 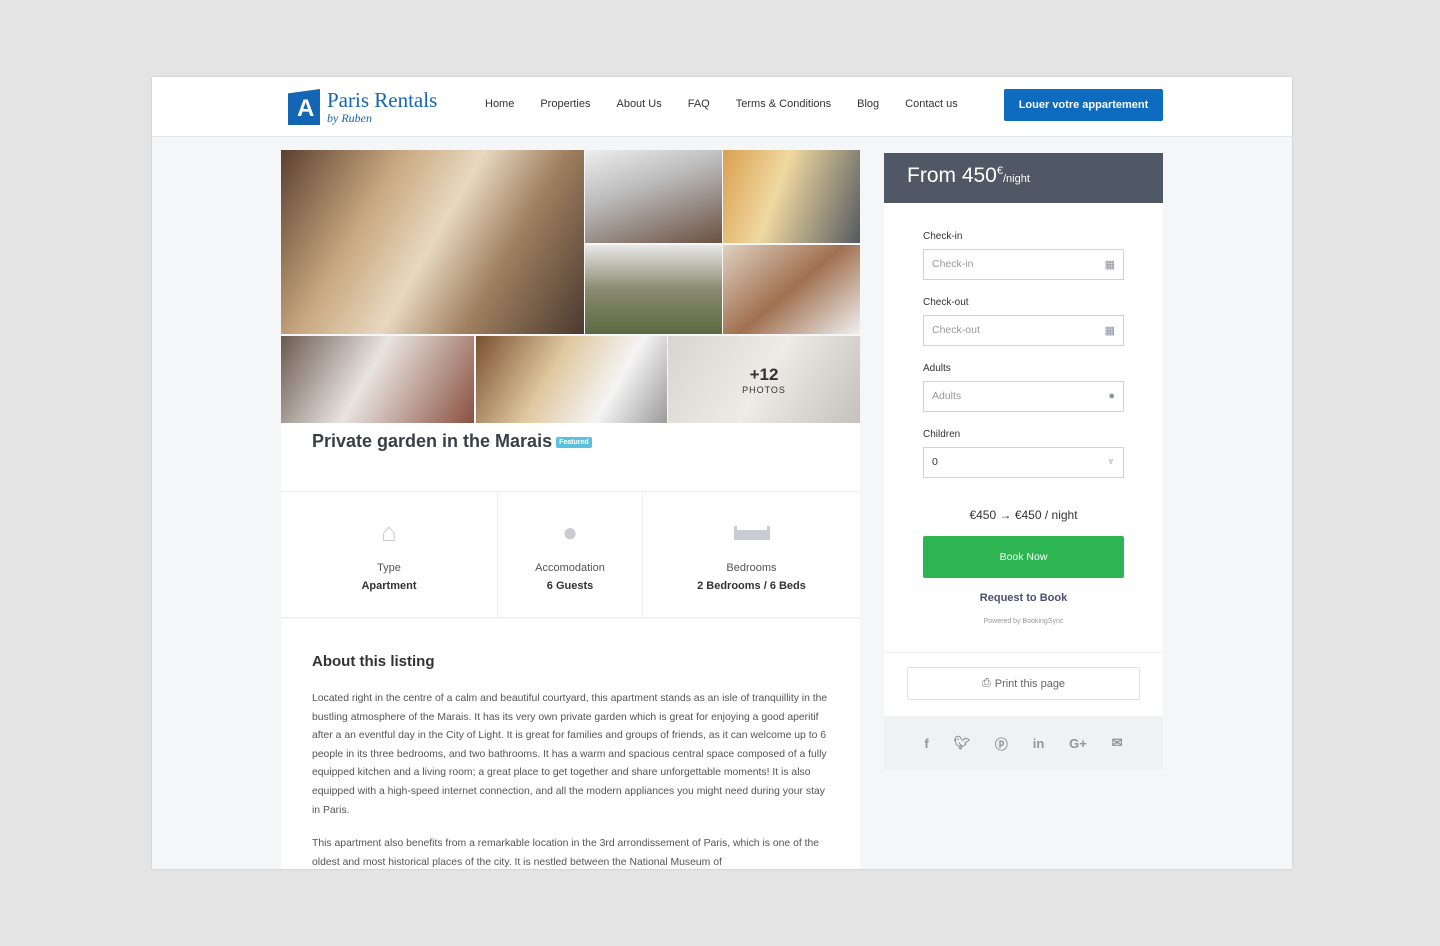 What do you see at coordinates (570, 568) in the screenshot?
I see `feature-label: Accomodation` at bounding box center [570, 568].